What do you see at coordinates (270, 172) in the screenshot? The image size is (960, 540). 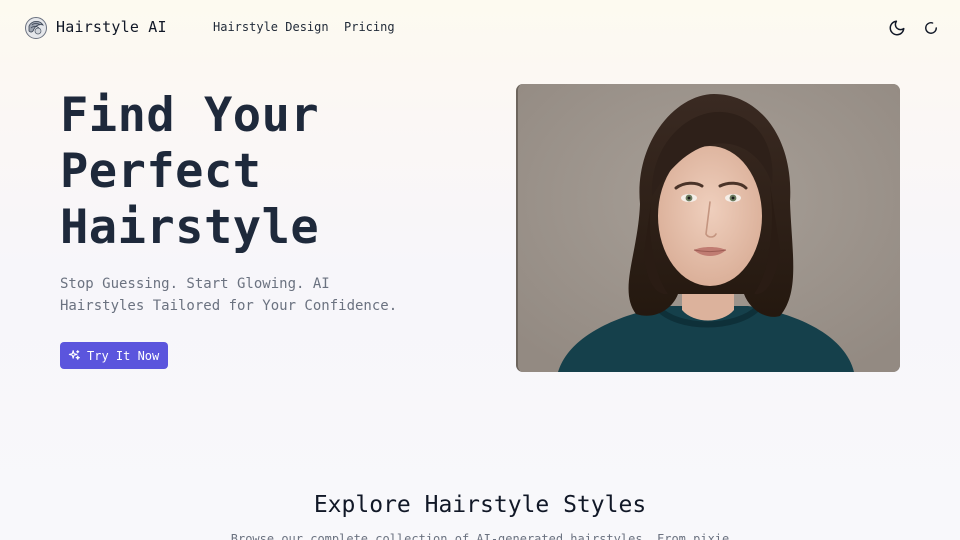 I see `hero-title: Find Your Perfect Hairstyle` at bounding box center [270, 172].